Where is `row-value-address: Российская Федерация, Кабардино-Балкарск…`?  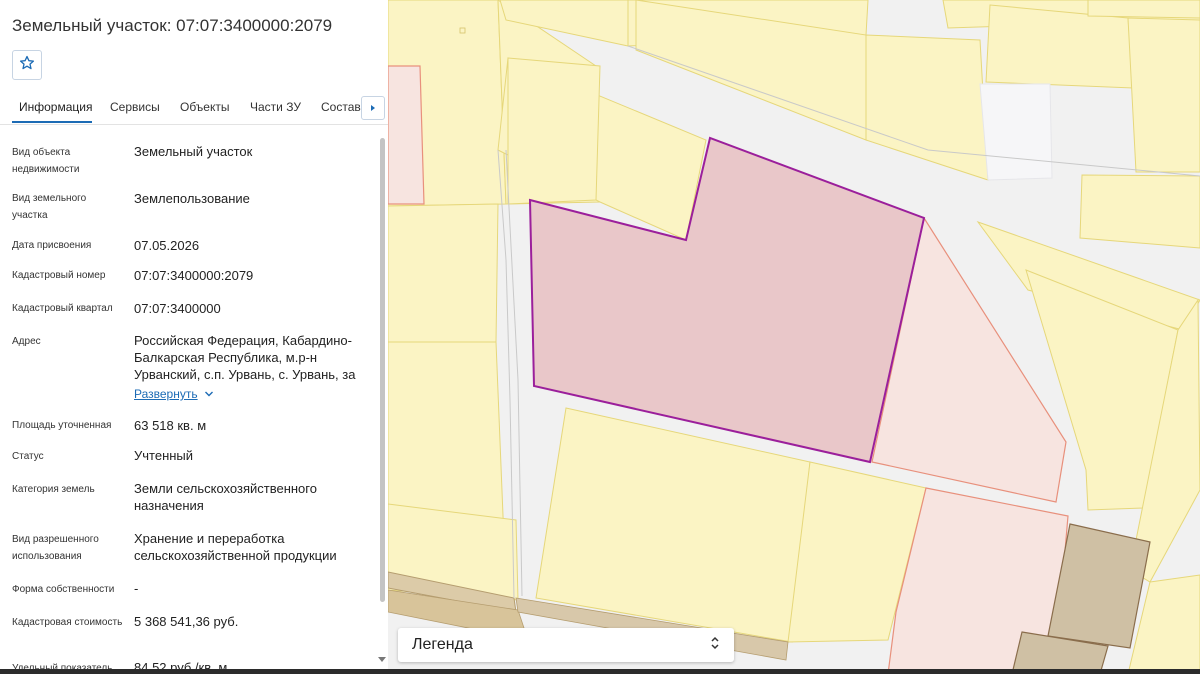
row-value-address: Российская Федерация, Кабардино-Балкарск… is located at coordinates (245, 357).